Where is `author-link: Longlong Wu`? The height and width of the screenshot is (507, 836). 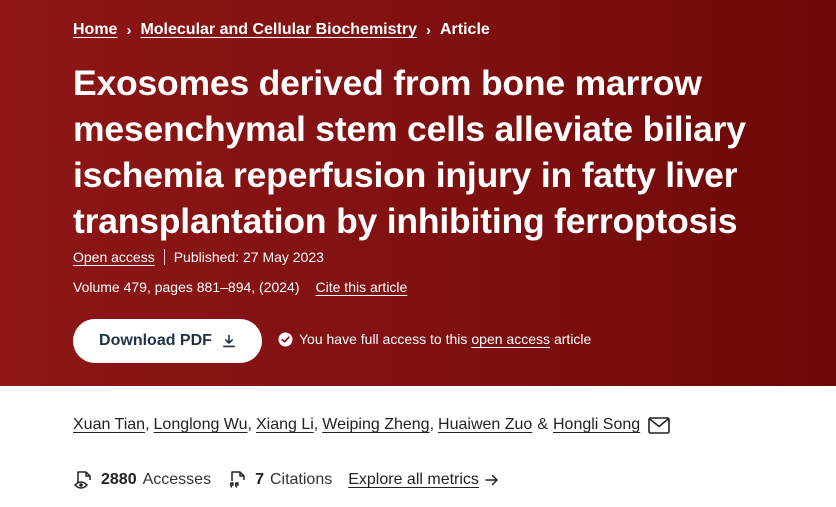
author-link: Longlong Wu is located at coordinates (201, 425).